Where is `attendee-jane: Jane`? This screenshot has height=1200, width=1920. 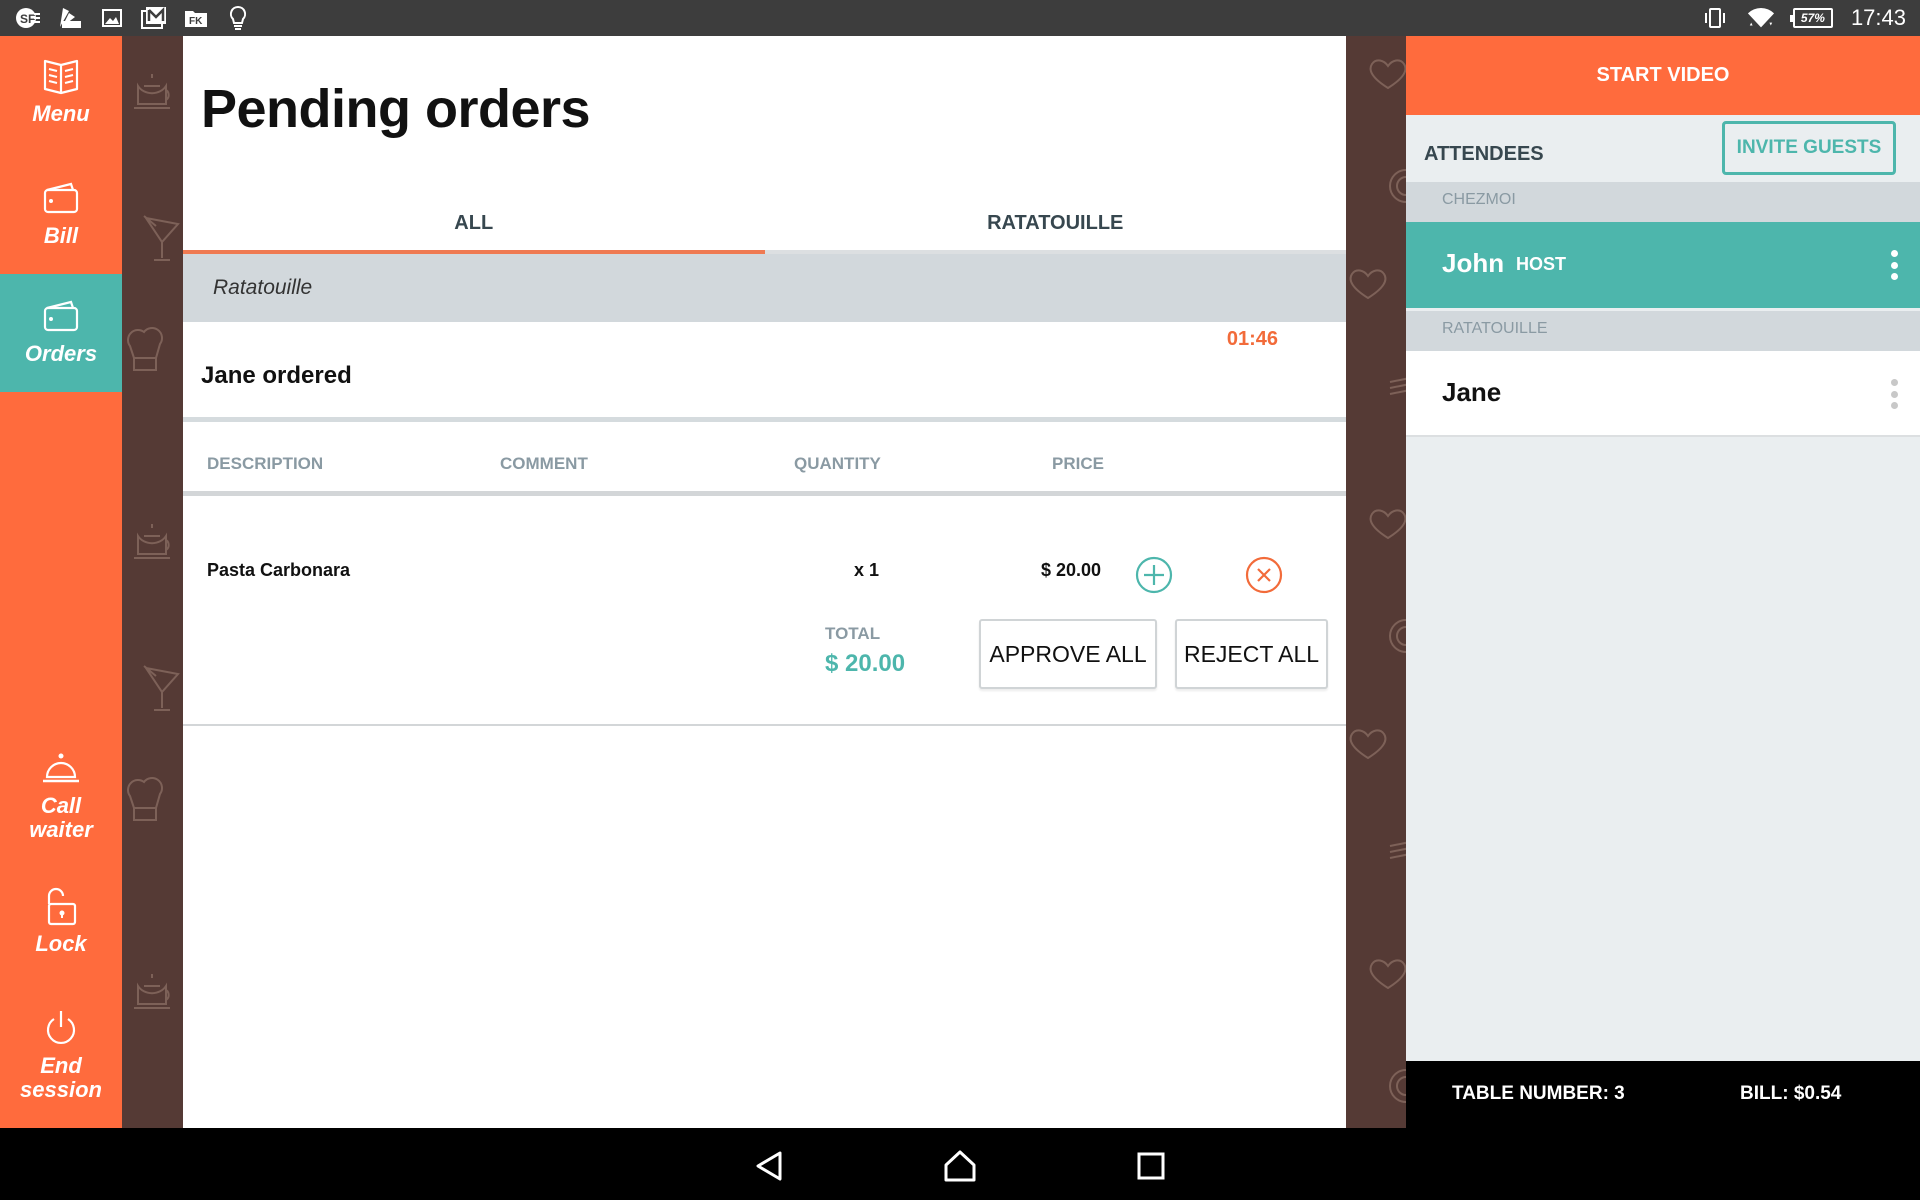
attendee-jane: Jane is located at coordinates (1663, 394).